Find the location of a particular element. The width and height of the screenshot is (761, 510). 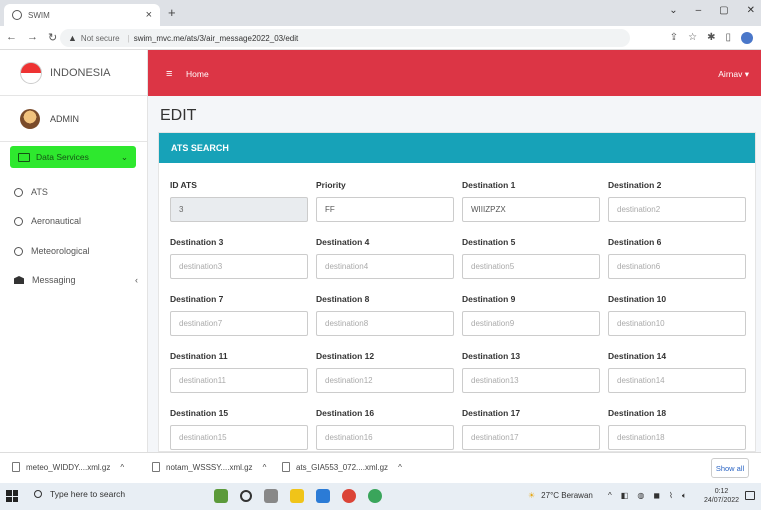

tray-app-icon: ◼ is located at coordinates (656, 496).